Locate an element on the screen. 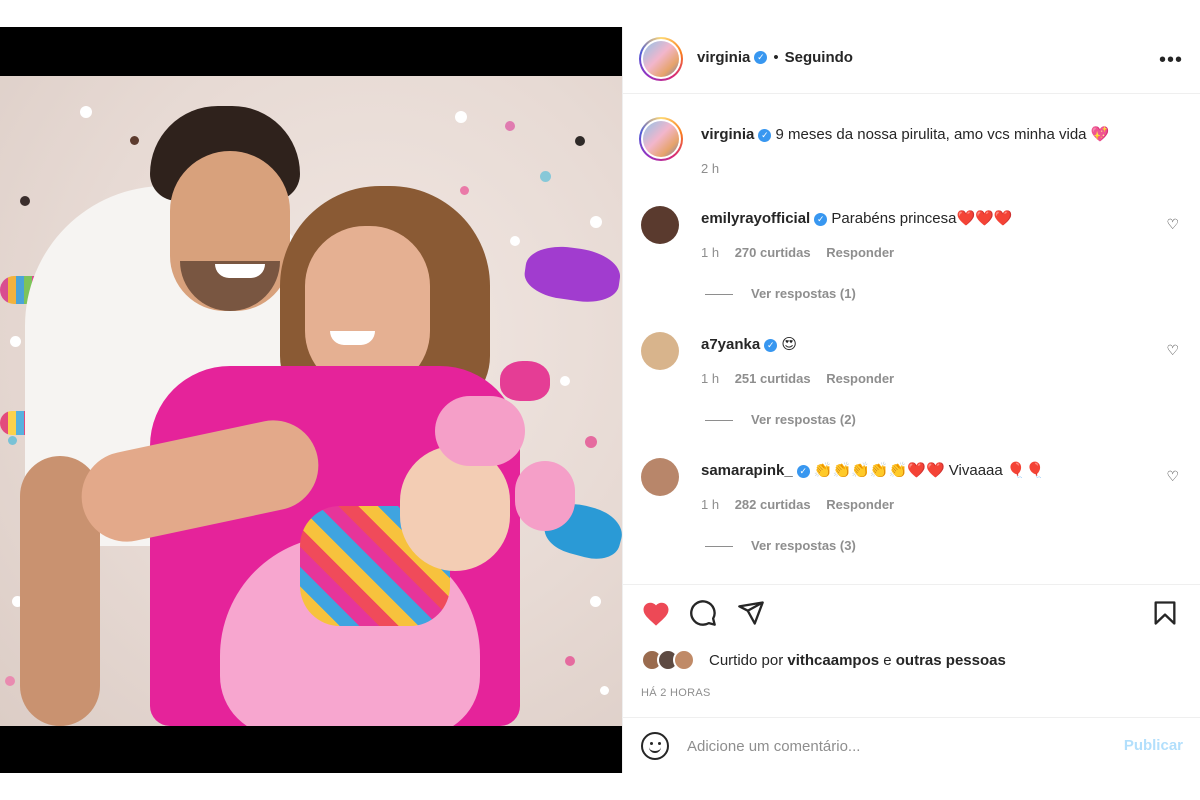 This screenshot has width=1200, height=800. comment-username: a7yanka is located at coordinates (730, 344).